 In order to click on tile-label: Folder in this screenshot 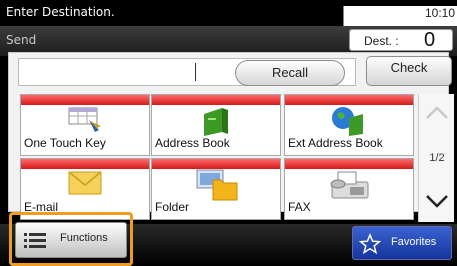, I will do `click(172, 207)`.